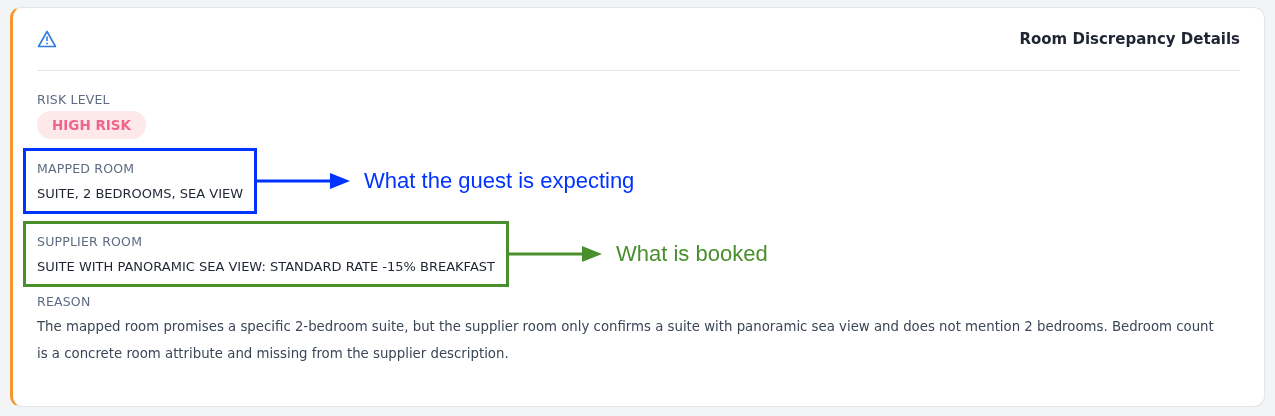 The image size is (1275, 416). What do you see at coordinates (140, 194) in the screenshot?
I see `room-name: SUITE, 2 BEDROOMS, SEA VIEW` at bounding box center [140, 194].